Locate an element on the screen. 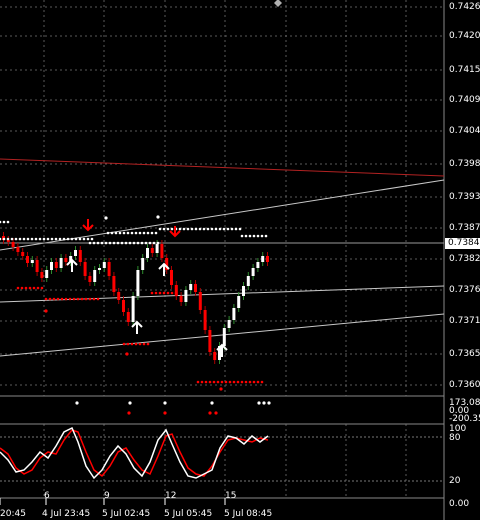  stochastic-main-line is located at coordinates (134, 453).